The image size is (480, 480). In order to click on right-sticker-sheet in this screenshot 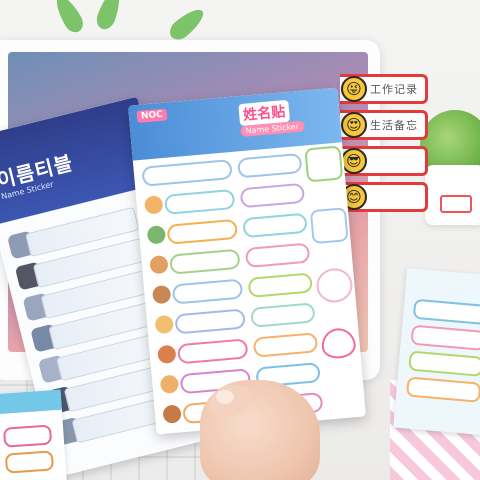, I will do `click(436, 352)`.